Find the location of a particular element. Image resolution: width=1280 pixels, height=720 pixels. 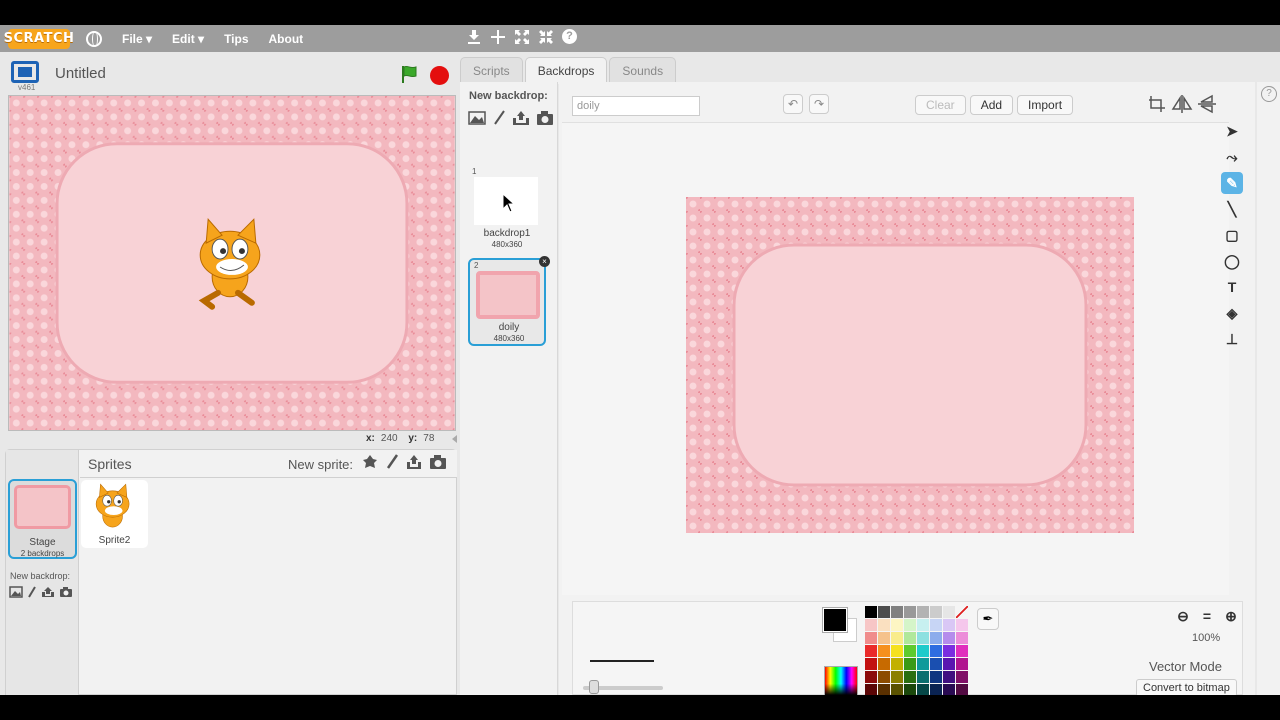

flip-horizontal-icon is located at coordinates (1182, 104).